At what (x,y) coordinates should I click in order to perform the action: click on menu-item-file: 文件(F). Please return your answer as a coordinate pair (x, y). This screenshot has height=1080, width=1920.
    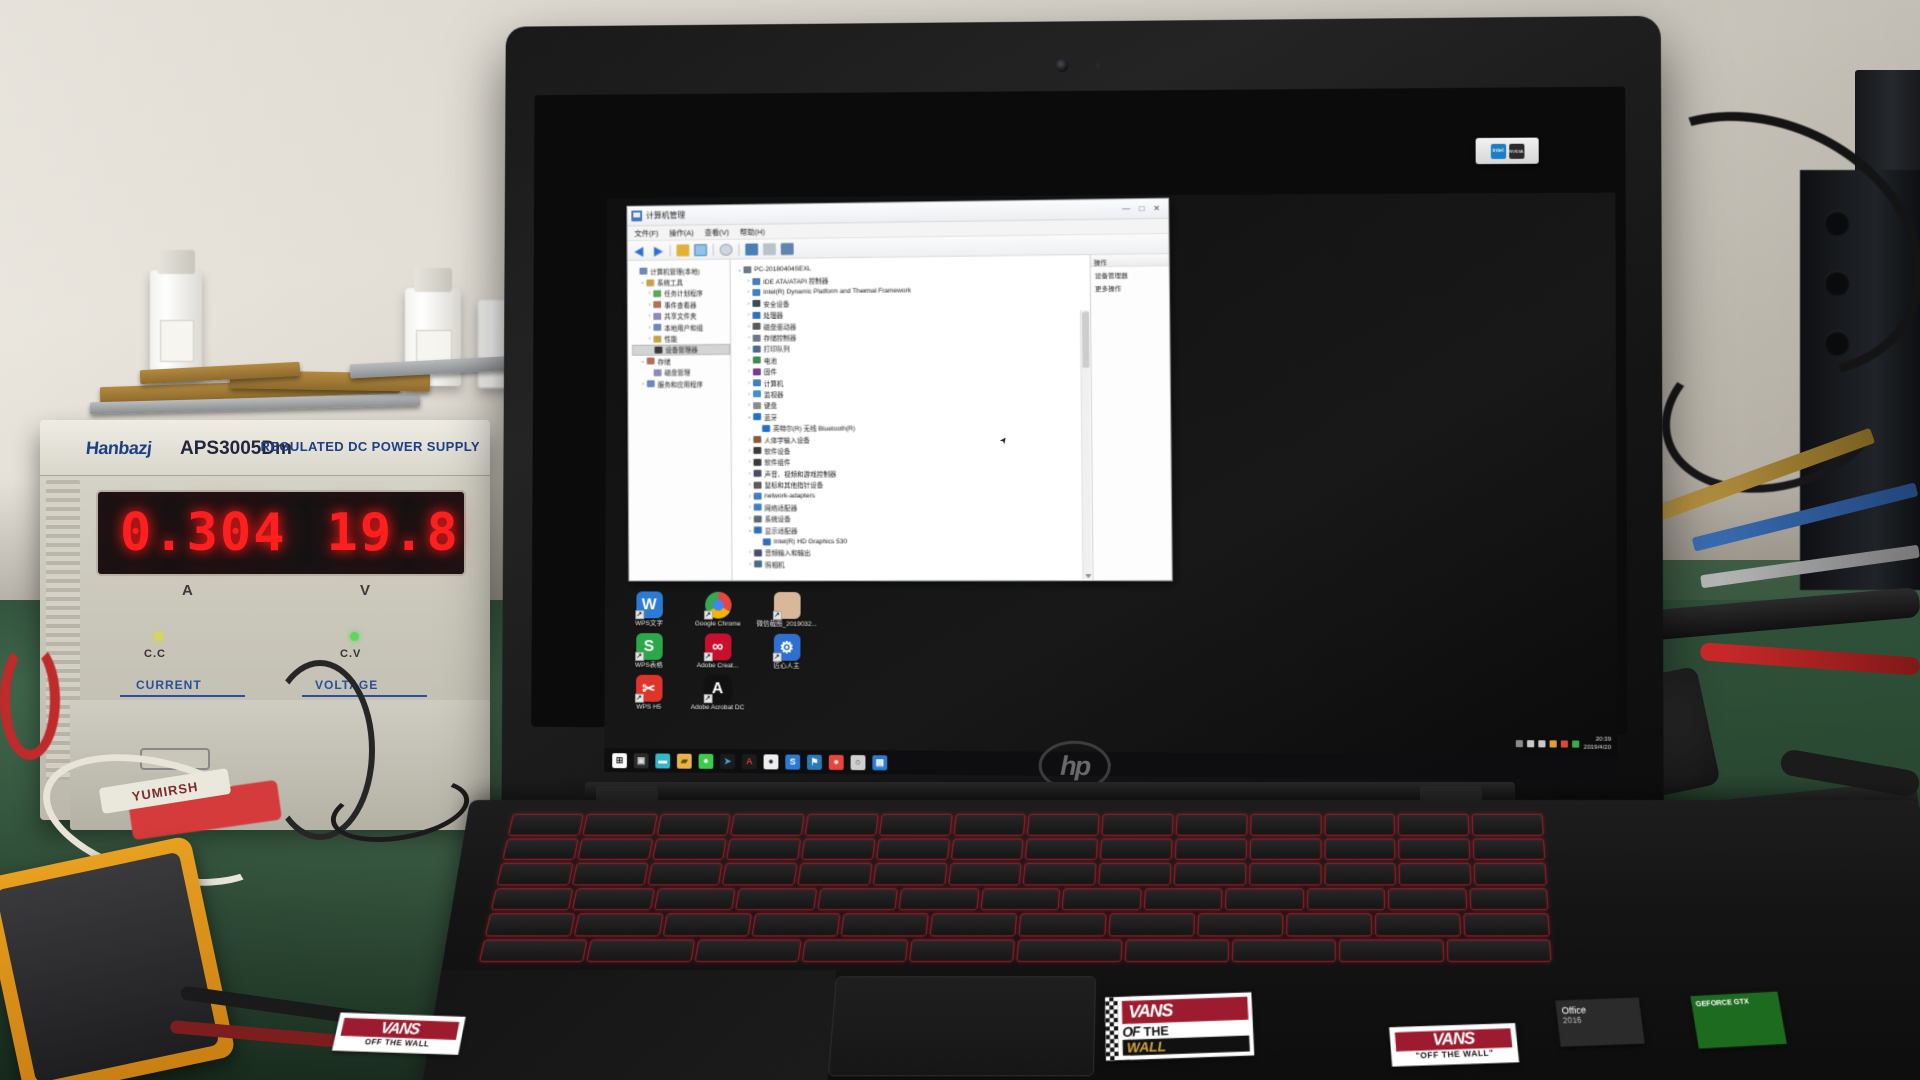
    Looking at the image, I should click on (646, 232).